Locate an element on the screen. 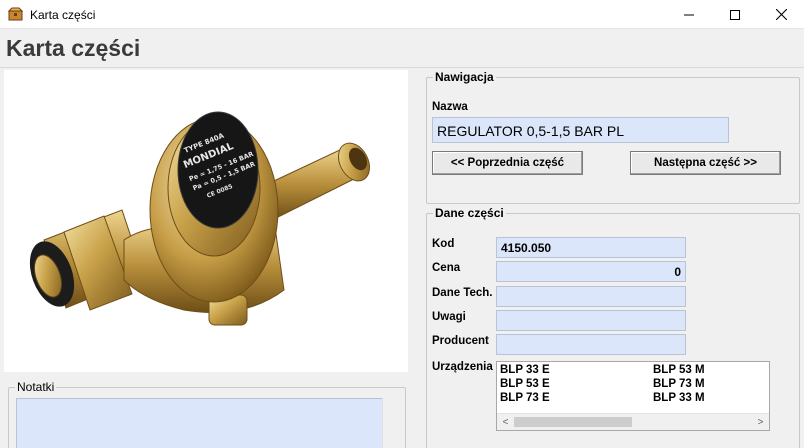 The width and height of the screenshot is (804, 448). producer-label: Producent is located at coordinates (460, 341).